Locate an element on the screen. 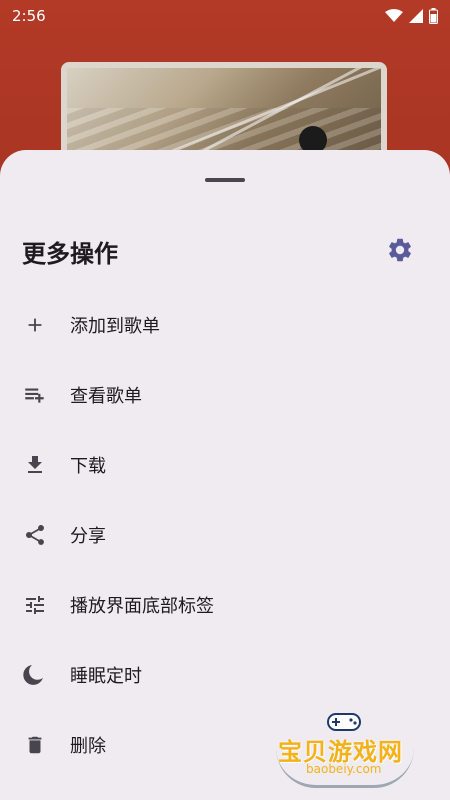 The height and width of the screenshot is (800, 450). gear-icon is located at coordinates (400, 250).